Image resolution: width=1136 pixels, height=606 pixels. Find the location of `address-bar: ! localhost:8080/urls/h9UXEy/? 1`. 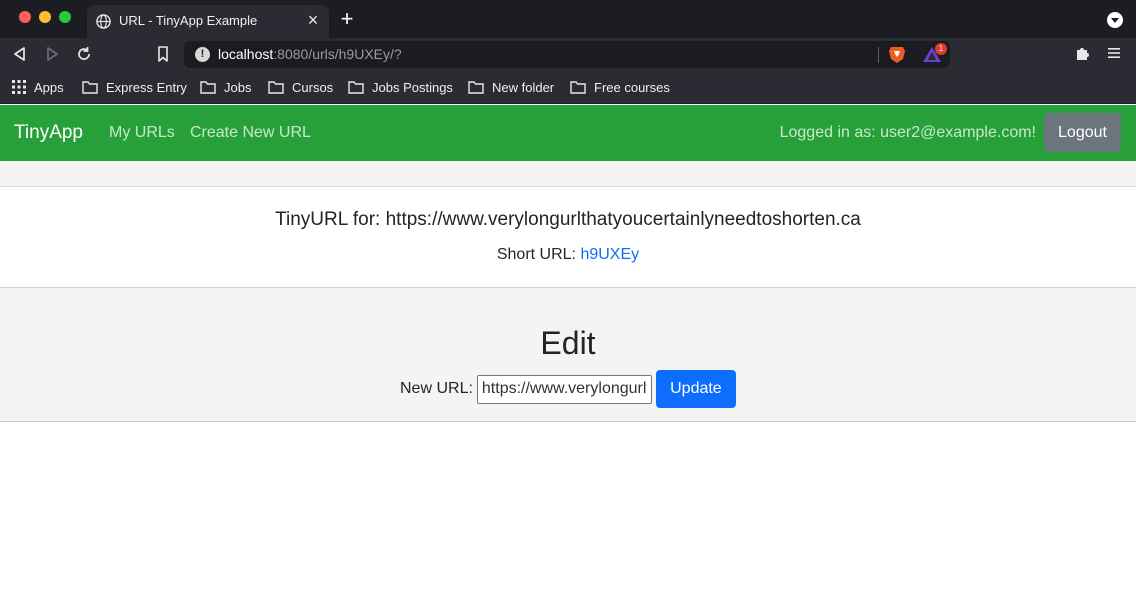

address-bar: ! localhost:8080/urls/h9UXEy/? 1 is located at coordinates (567, 54).